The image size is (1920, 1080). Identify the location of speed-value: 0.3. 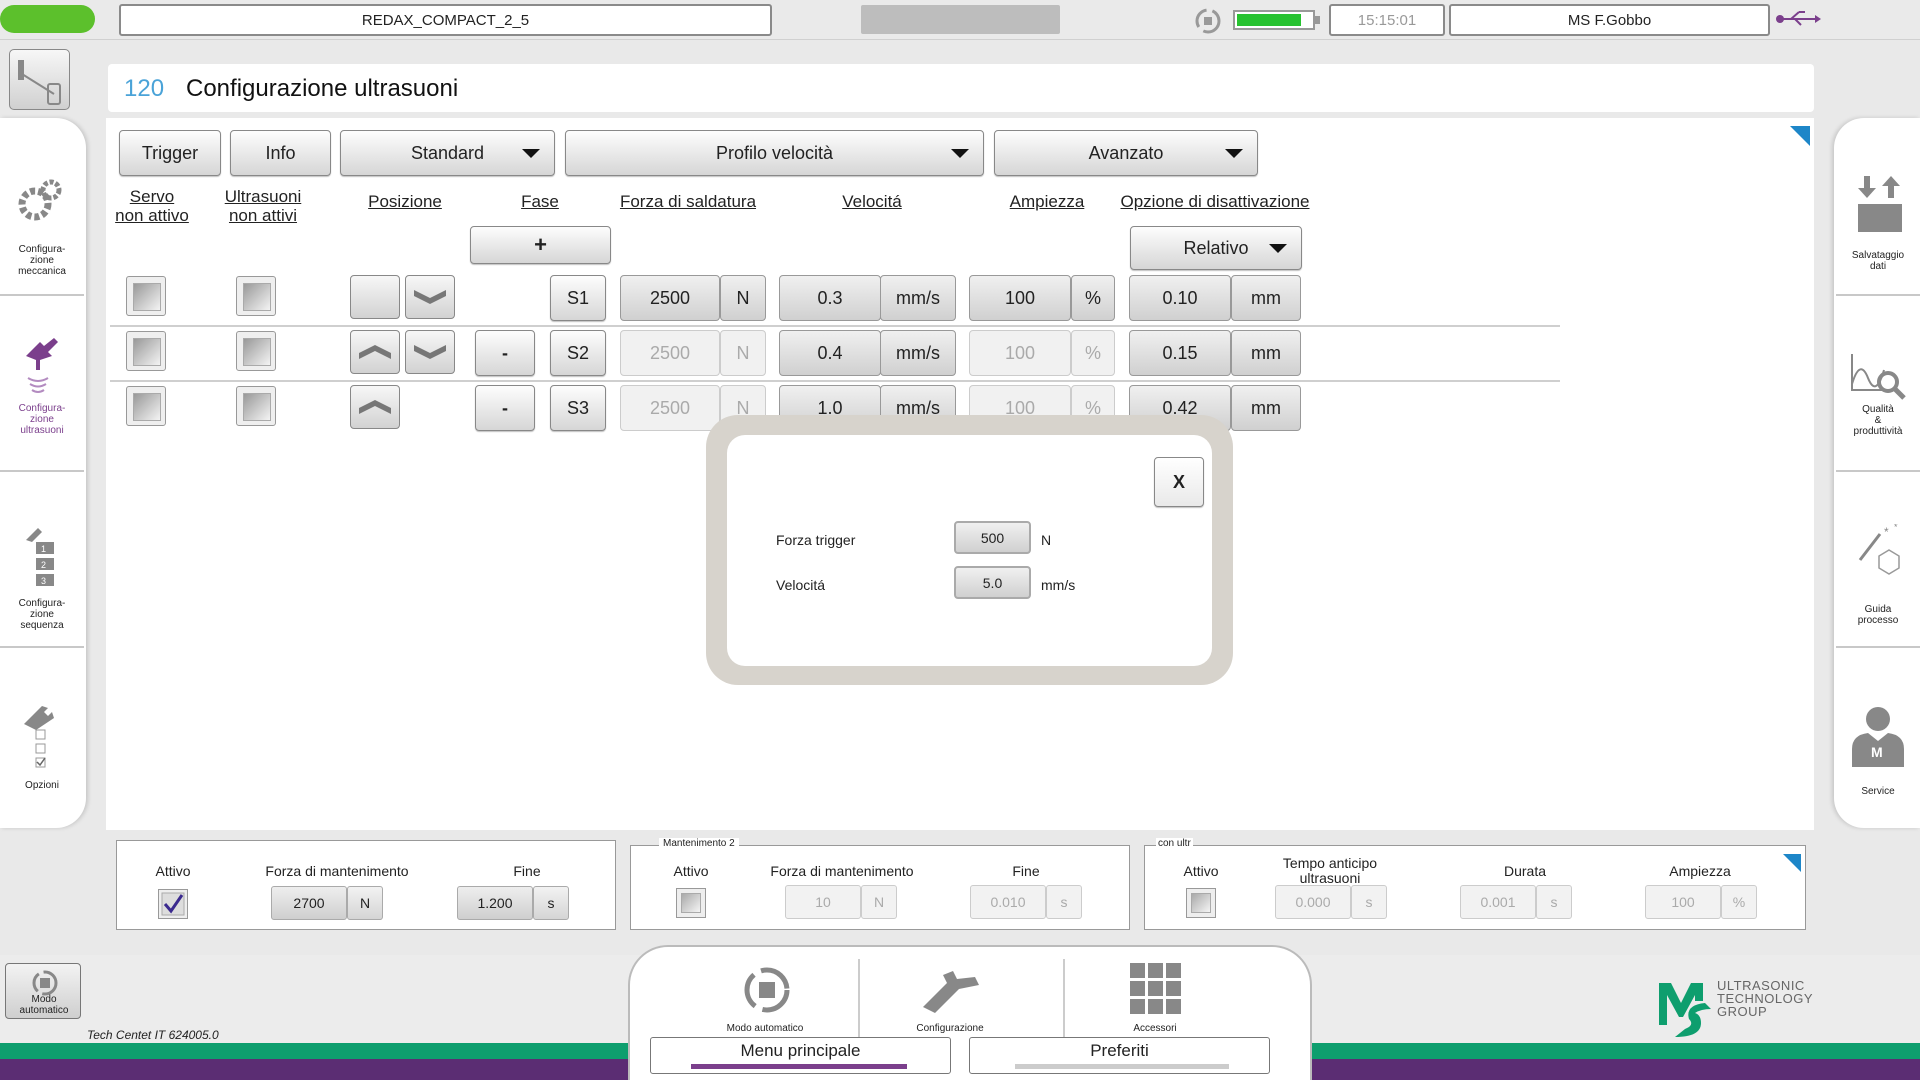
(830, 298).